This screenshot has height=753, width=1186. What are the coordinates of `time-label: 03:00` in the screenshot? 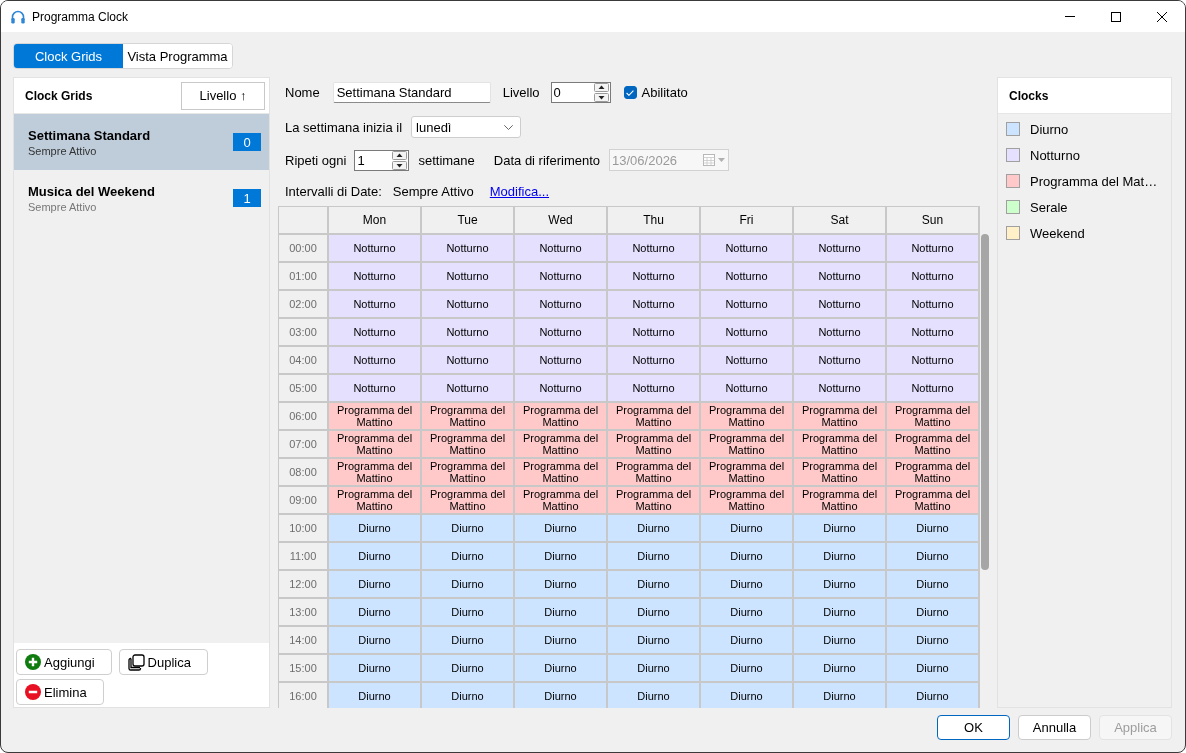 It's located at (303, 332).